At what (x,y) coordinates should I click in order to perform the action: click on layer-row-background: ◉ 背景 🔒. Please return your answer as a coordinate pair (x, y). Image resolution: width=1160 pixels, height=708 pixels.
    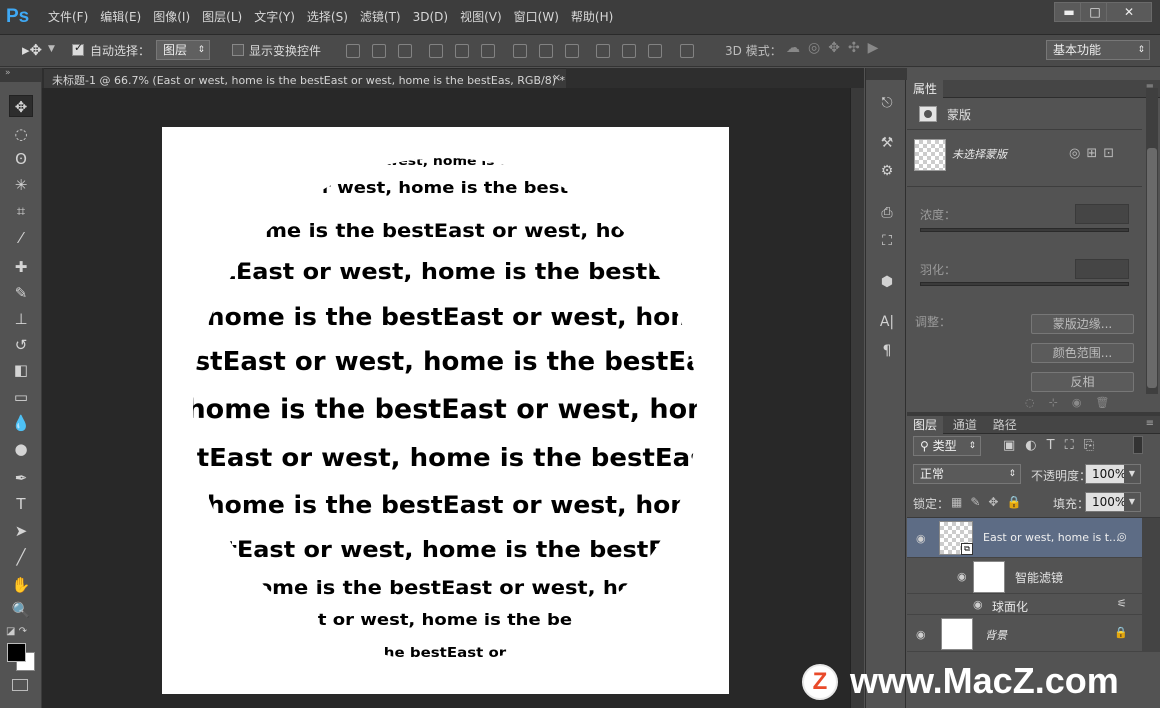
    Looking at the image, I should click on (1024, 634).